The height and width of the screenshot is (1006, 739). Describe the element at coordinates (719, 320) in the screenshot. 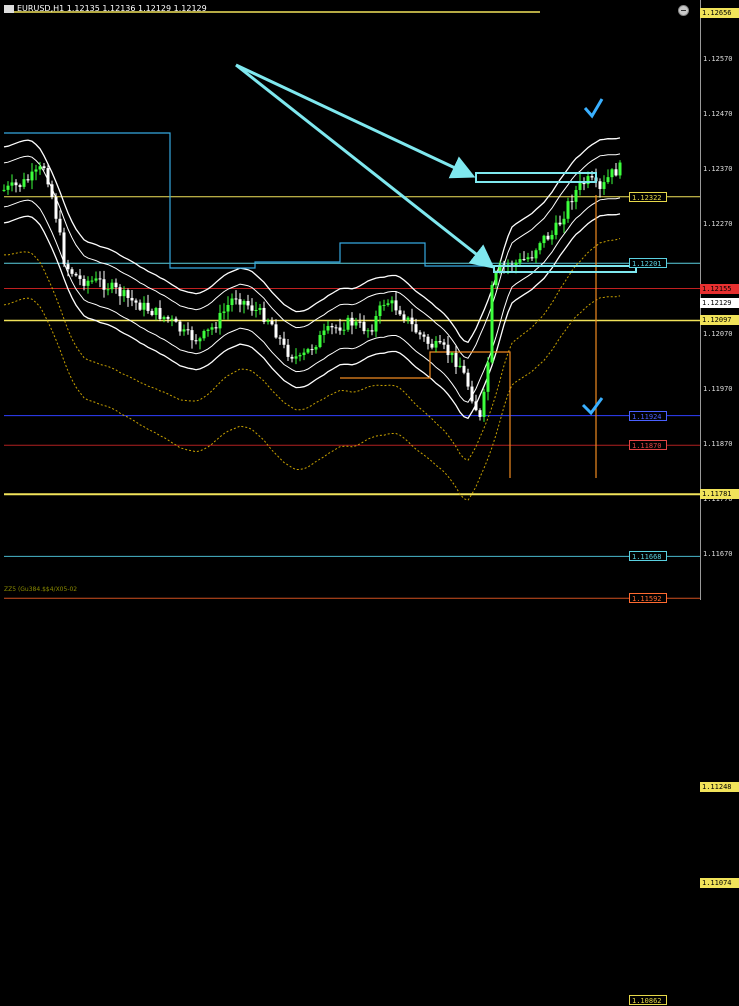

I see `axis-price-tag: 1.12097` at that location.